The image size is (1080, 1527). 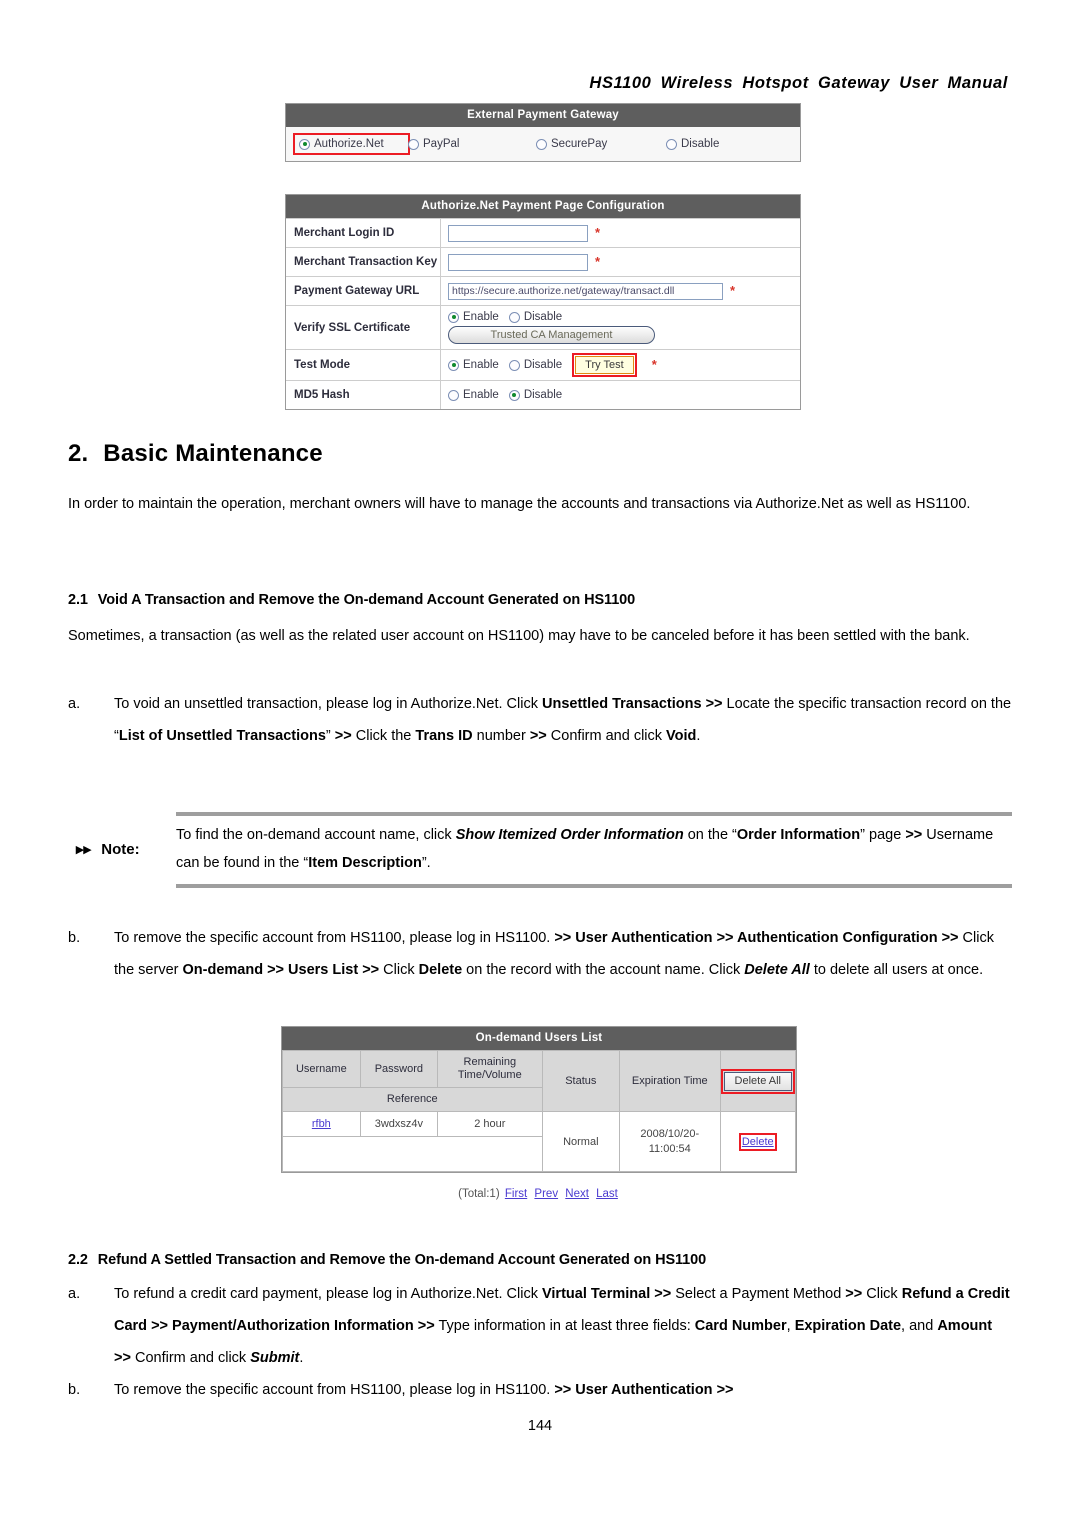 What do you see at coordinates (546, 1194) in the screenshot?
I see `pager-prev-link: Prev` at bounding box center [546, 1194].